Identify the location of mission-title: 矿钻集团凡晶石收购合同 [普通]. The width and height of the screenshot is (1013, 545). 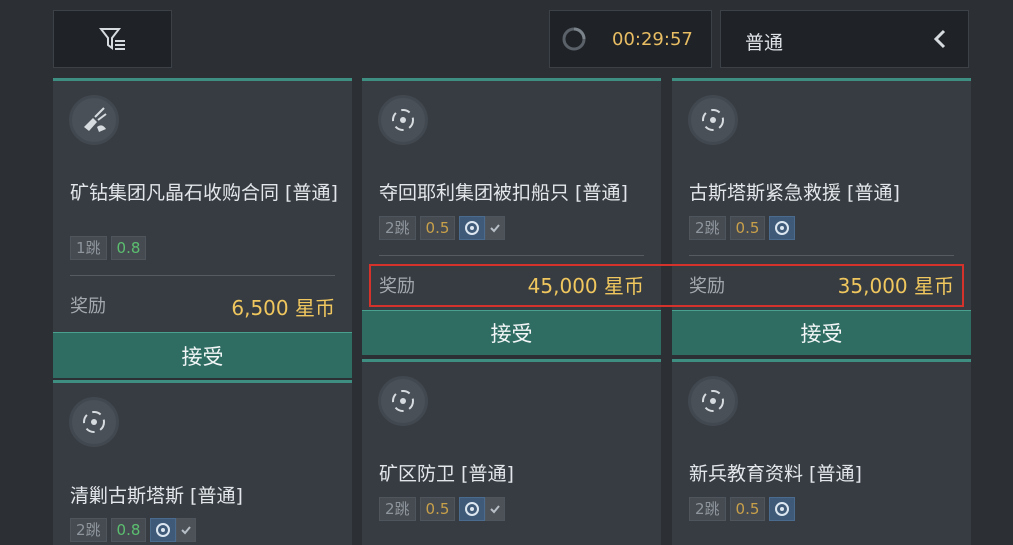
(204, 193).